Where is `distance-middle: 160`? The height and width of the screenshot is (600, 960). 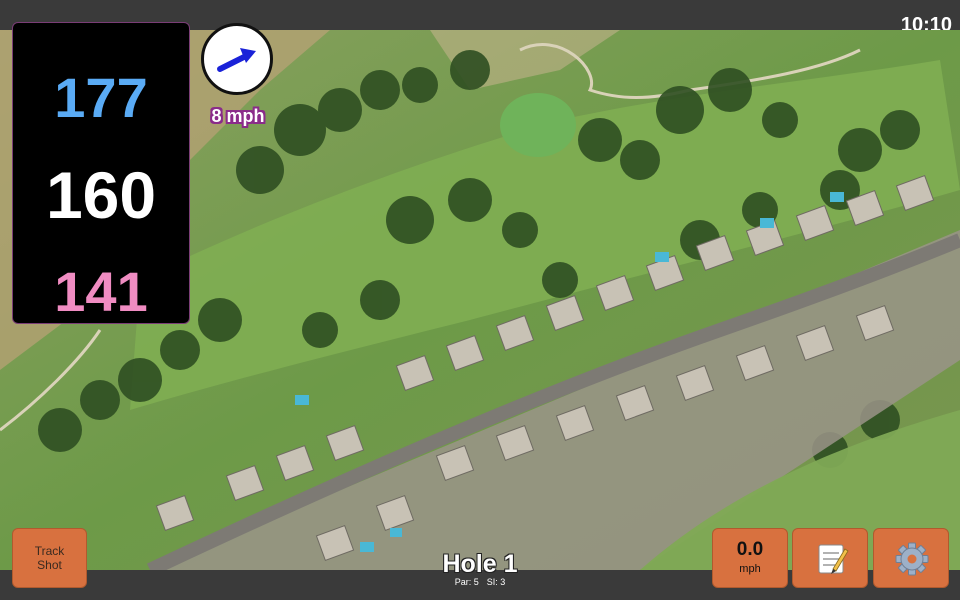
distance-middle: 160 is located at coordinates (101, 195).